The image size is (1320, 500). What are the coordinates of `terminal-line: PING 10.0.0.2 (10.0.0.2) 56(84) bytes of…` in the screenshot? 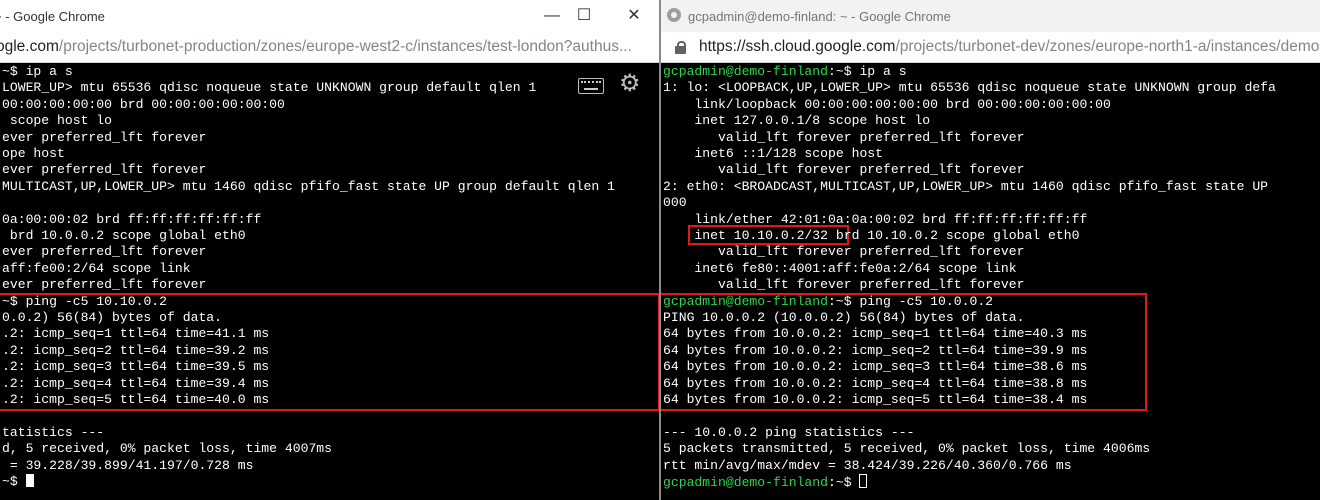 It's located at (843, 318).